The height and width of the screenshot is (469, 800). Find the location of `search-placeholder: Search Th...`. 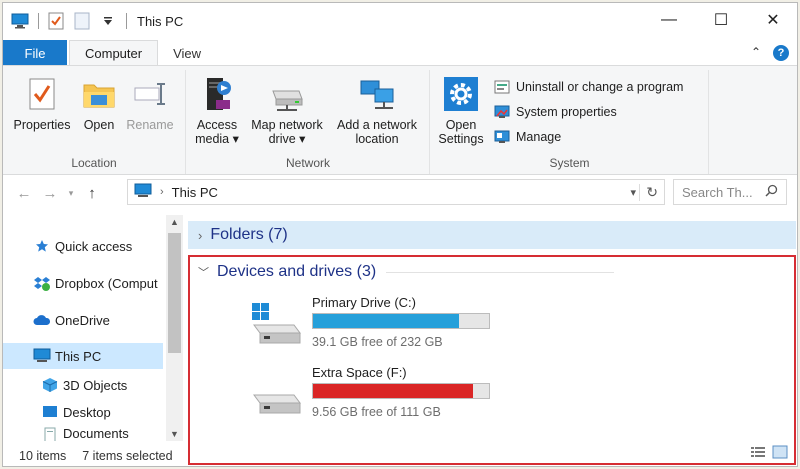

search-placeholder: Search Th... is located at coordinates (717, 192).